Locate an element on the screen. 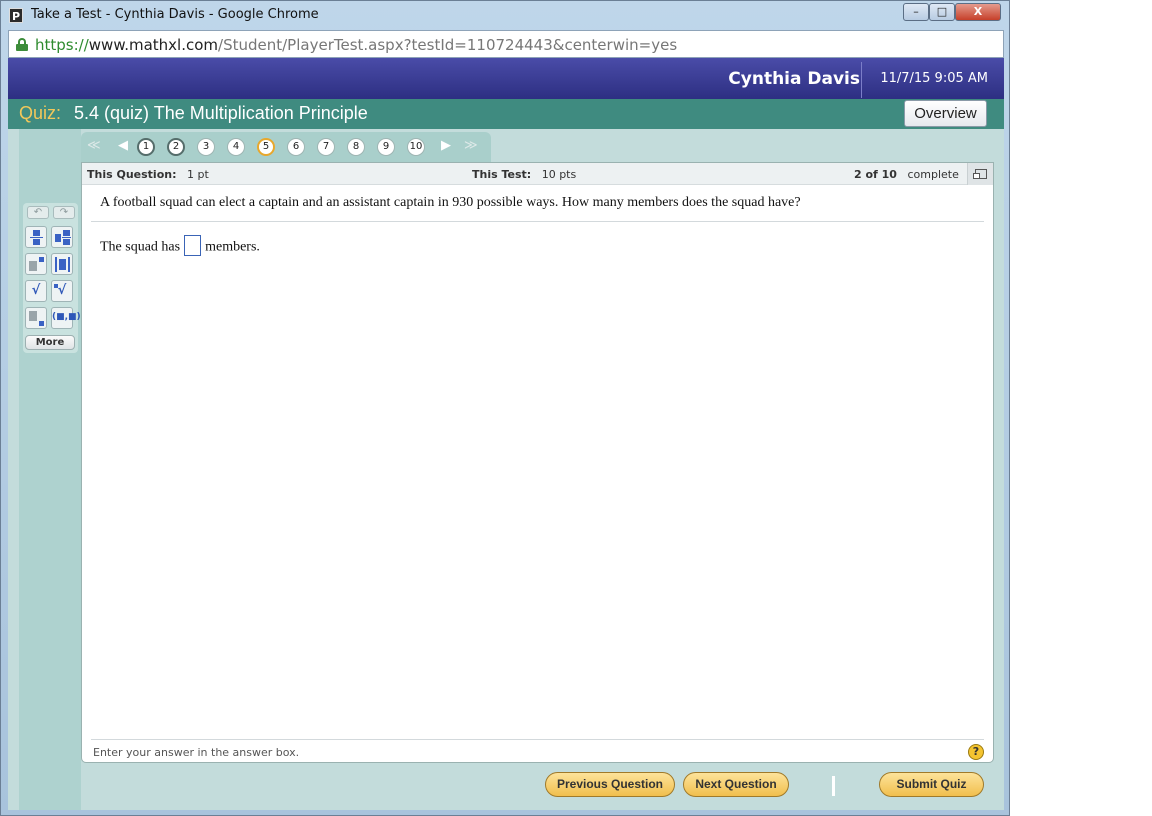 This screenshot has height=816, width=1152. undo-icon: ↶ is located at coordinates (38, 212).